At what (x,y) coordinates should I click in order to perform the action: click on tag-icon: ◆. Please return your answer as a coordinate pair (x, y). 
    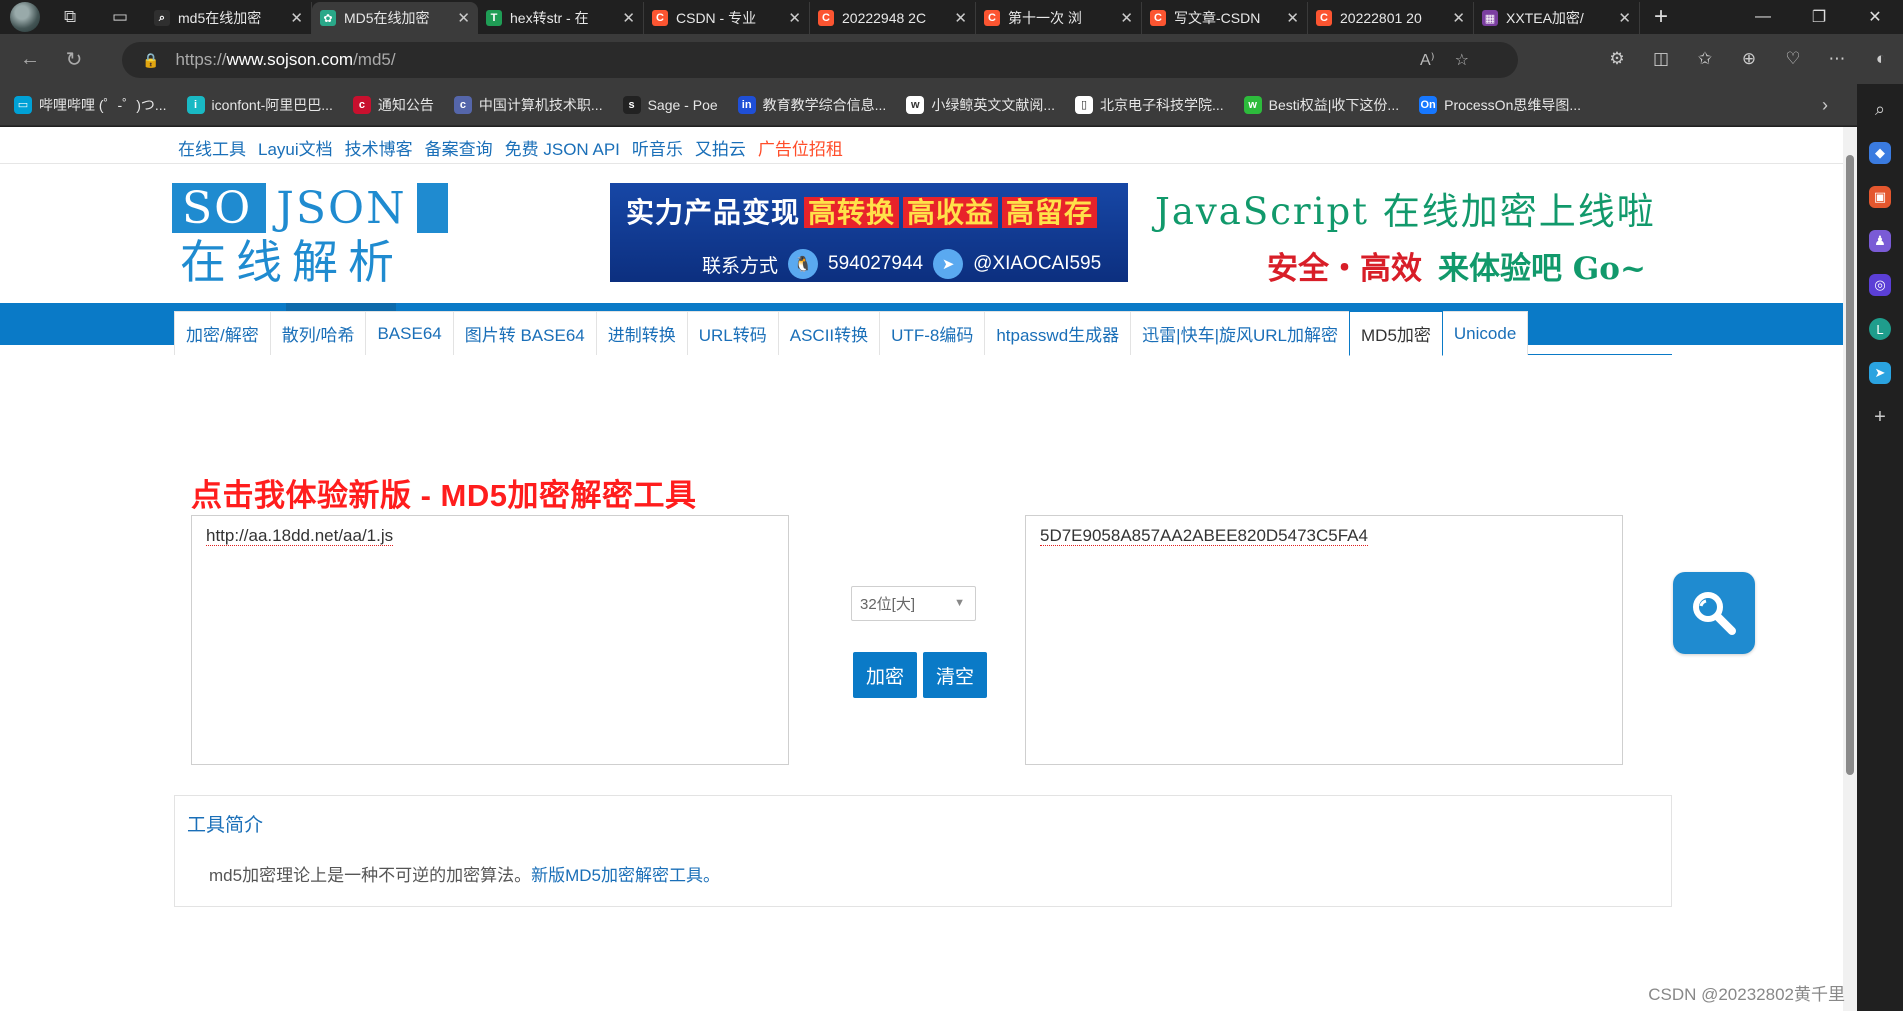
    Looking at the image, I should click on (1880, 153).